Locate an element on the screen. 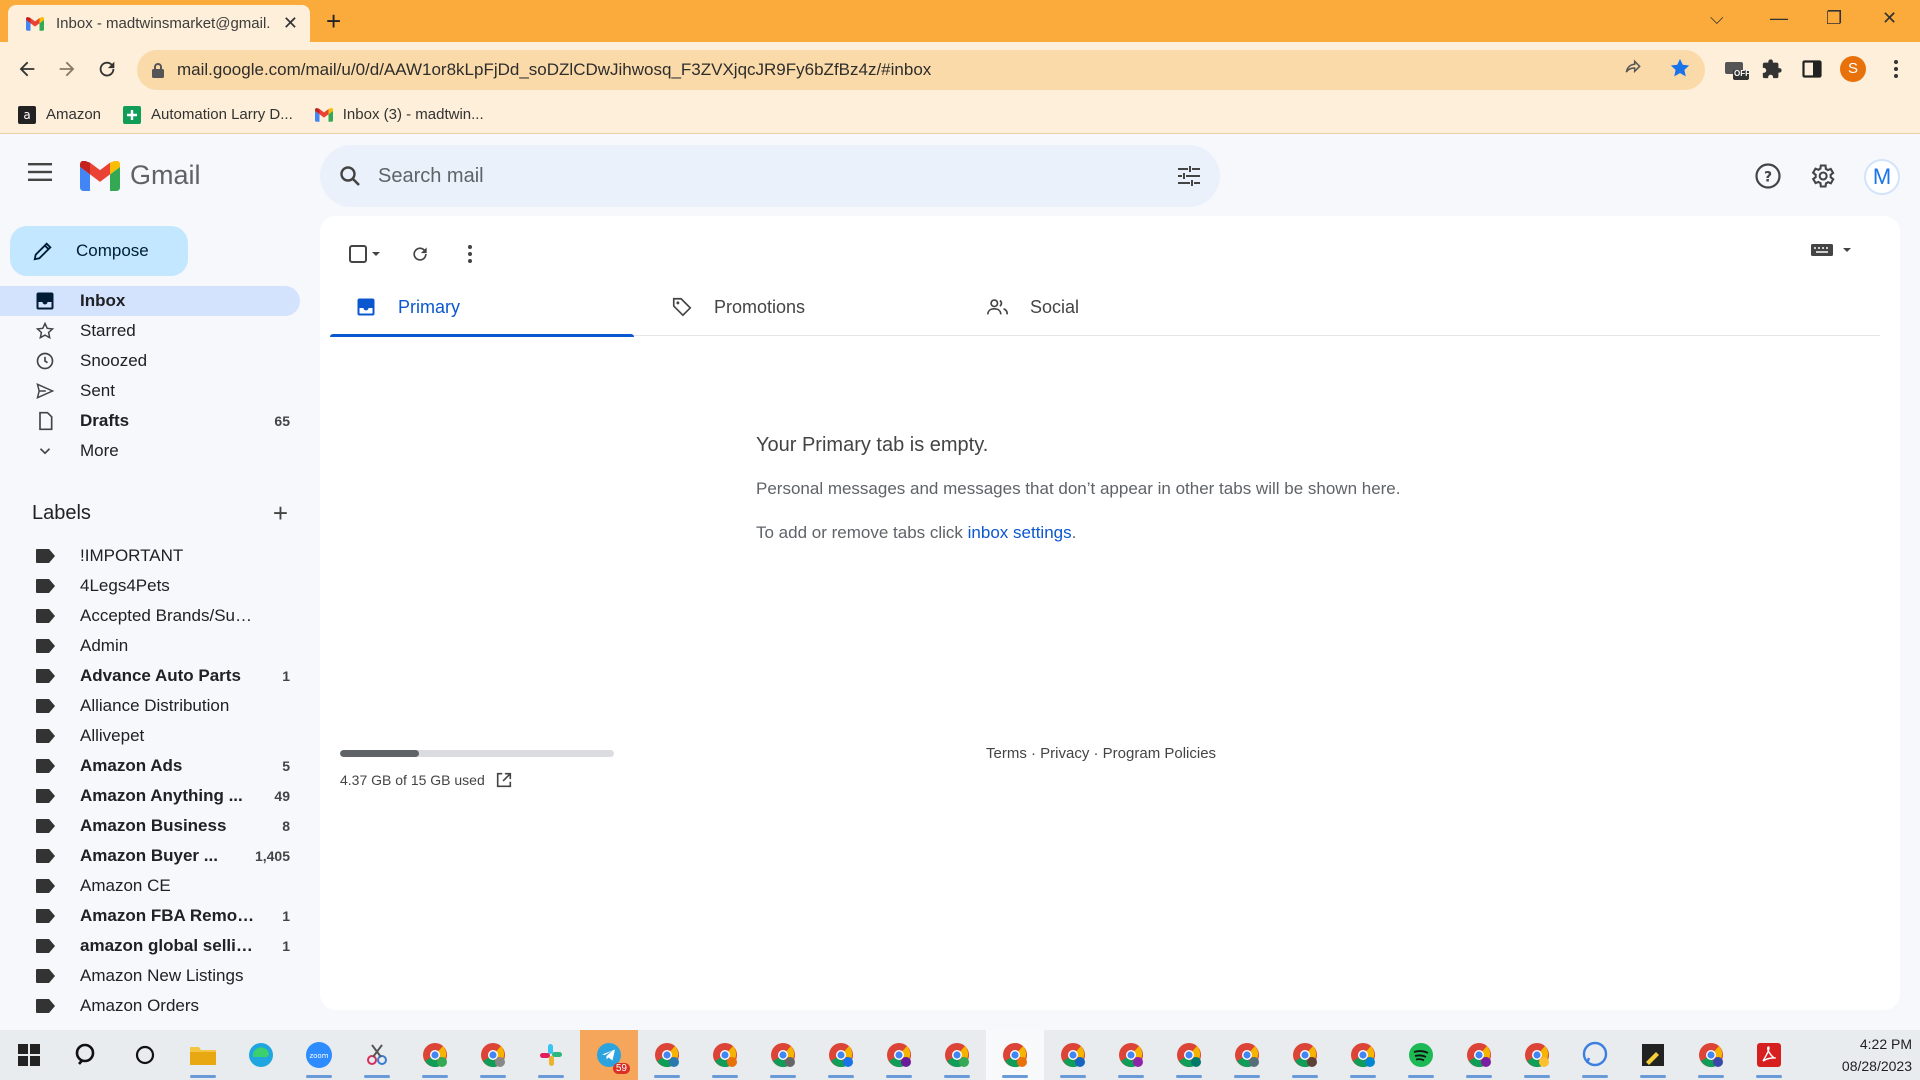 Image resolution: width=1920 pixels, height=1080 pixels. browser-profile-avatar: S is located at coordinates (1853, 69).